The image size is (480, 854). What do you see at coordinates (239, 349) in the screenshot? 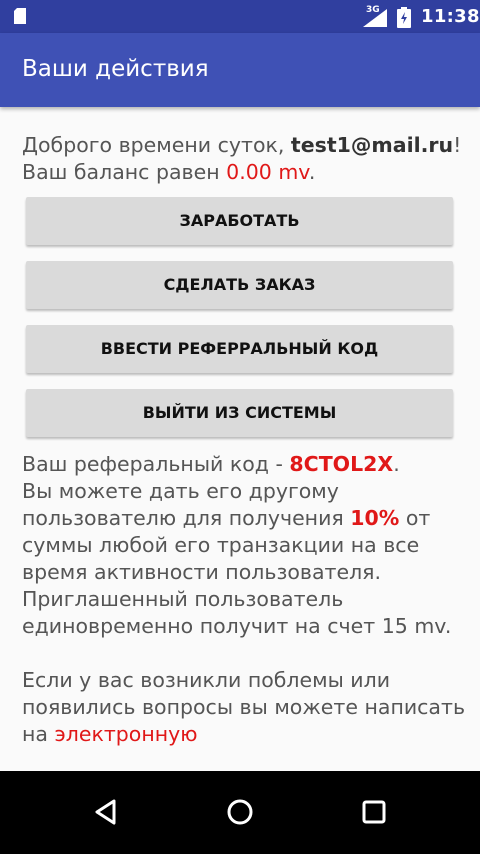
I see `enter-referral-code-button: ВВЕСТИ РЕФЕРРАЛЬНЫЙ КОД` at bounding box center [239, 349].